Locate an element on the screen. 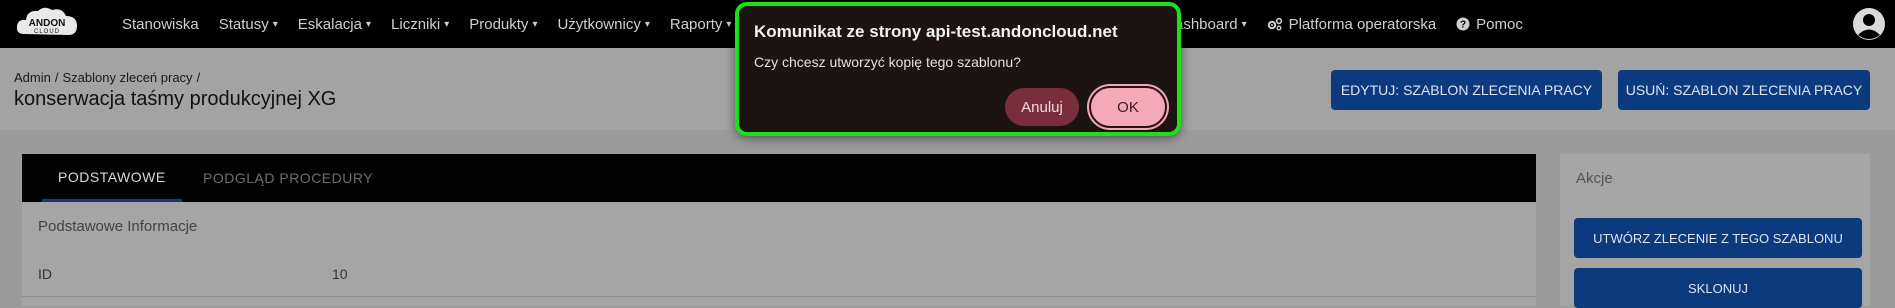  nav-item-liczniki: Liczniki ▾ is located at coordinates (420, 24).